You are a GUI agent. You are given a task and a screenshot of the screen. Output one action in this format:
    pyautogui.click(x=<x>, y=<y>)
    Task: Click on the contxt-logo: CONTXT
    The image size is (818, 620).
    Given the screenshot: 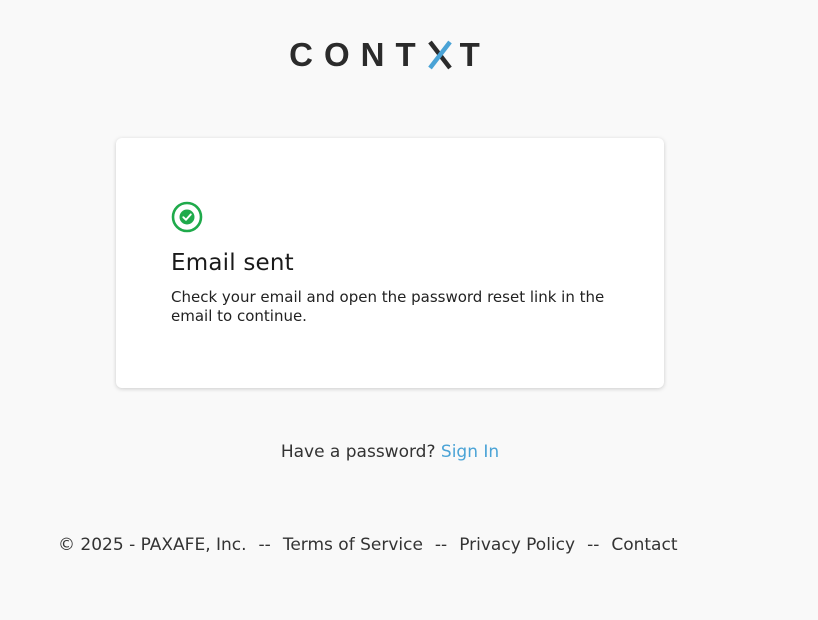 What is the action you would take?
    pyautogui.click(x=390, y=55)
    